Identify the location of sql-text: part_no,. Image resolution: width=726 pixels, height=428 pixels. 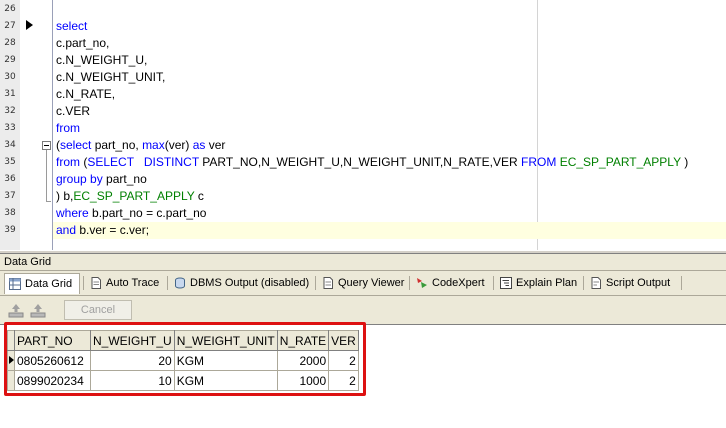
(117, 145).